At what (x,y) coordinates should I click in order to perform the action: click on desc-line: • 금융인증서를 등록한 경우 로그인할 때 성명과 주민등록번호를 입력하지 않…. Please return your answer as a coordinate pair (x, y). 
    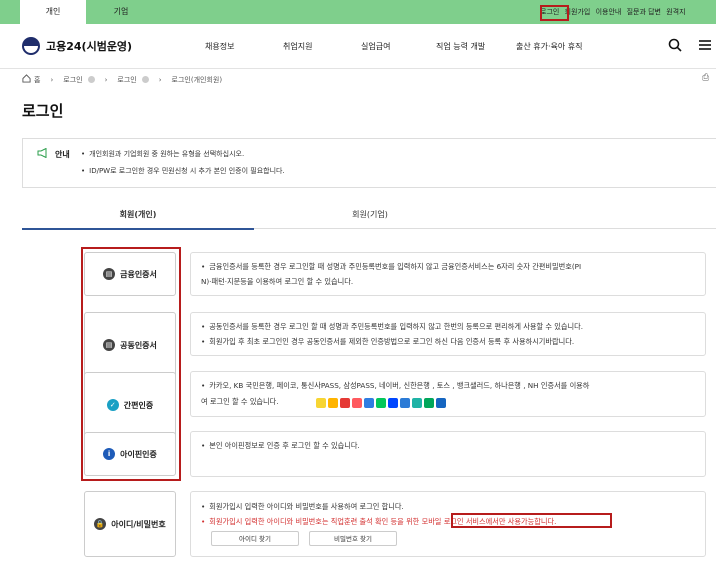
    Looking at the image, I should click on (391, 266).